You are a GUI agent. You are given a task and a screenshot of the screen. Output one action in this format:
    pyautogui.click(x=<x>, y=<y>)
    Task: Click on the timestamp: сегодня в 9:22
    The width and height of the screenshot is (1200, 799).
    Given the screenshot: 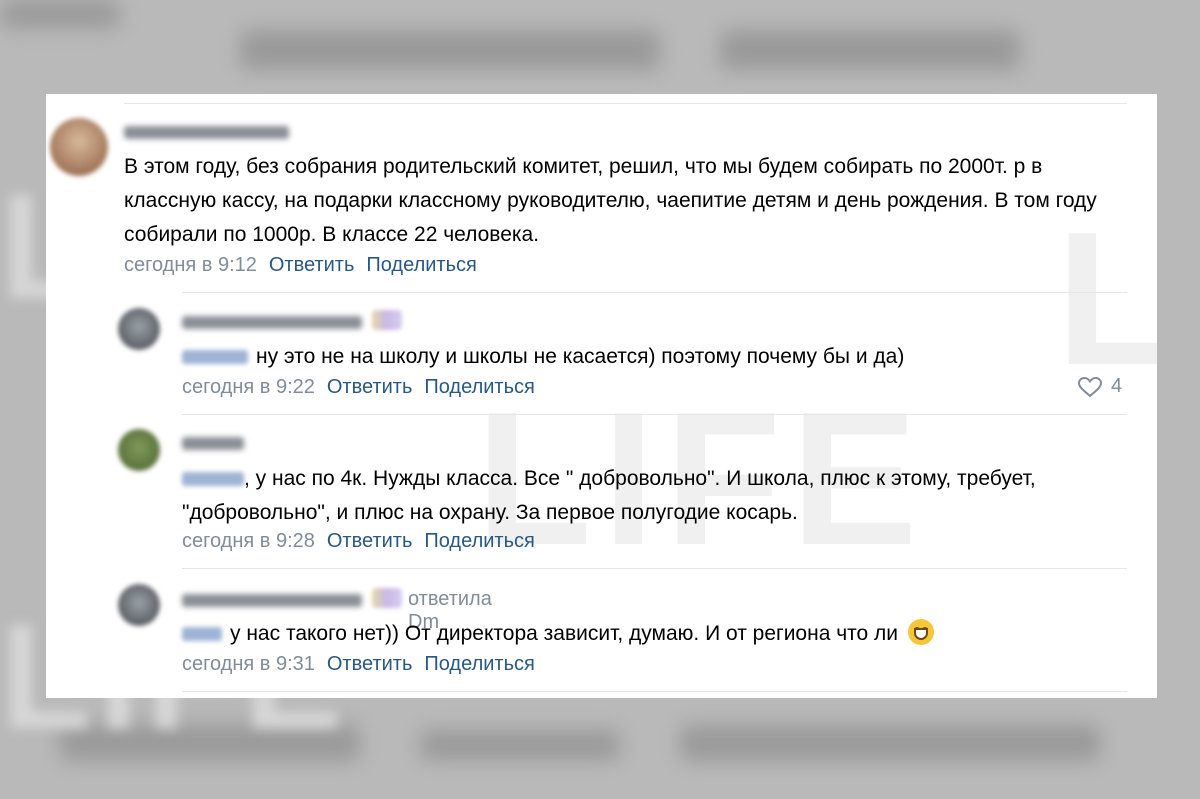 What is the action you would take?
    pyautogui.click(x=248, y=387)
    